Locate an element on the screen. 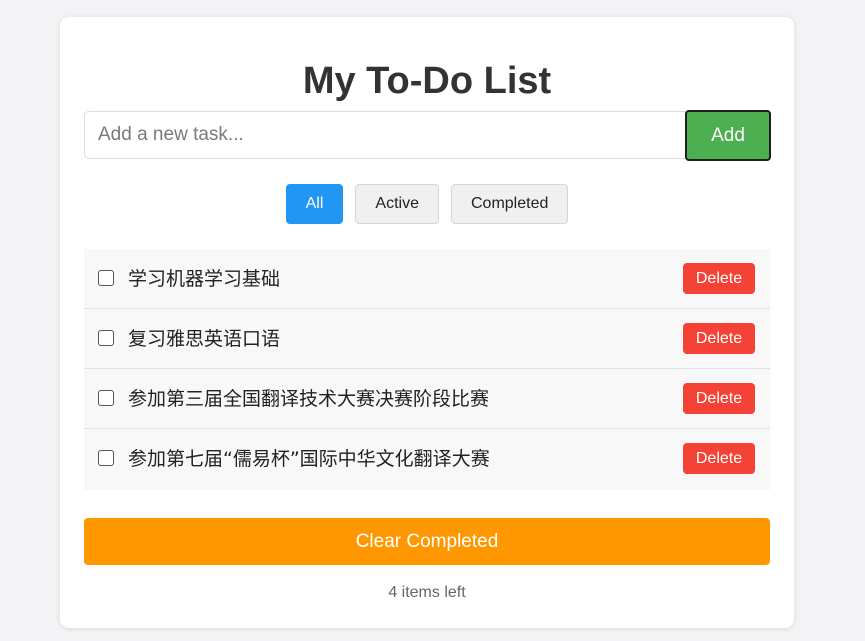 Image resolution: width=865 pixels, height=641 pixels. filter-all-button: All is located at coordinates (314, 204).